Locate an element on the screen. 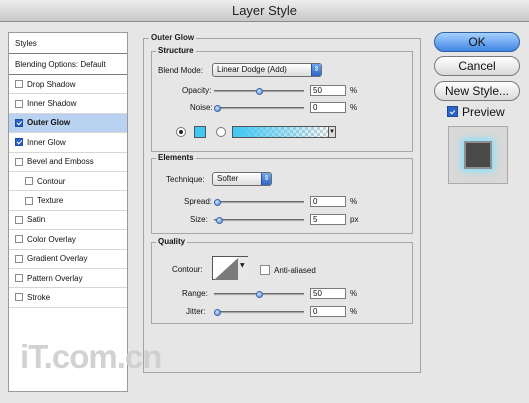 The width and height of the screenshot is (529, 403). style-item-drop-shadow: Drop Shadow is located at coordinates (68, 85).